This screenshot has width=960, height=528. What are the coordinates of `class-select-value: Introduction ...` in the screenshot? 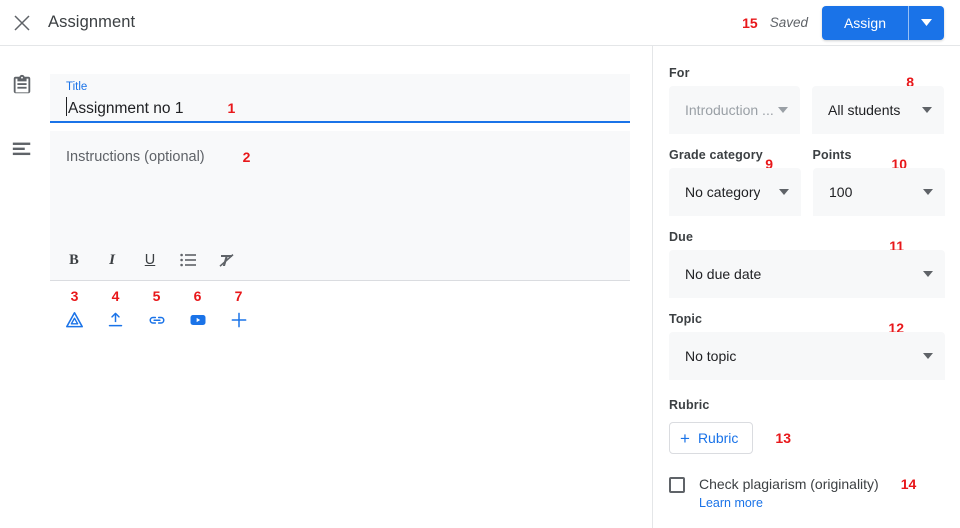 It's located at (729, 110).